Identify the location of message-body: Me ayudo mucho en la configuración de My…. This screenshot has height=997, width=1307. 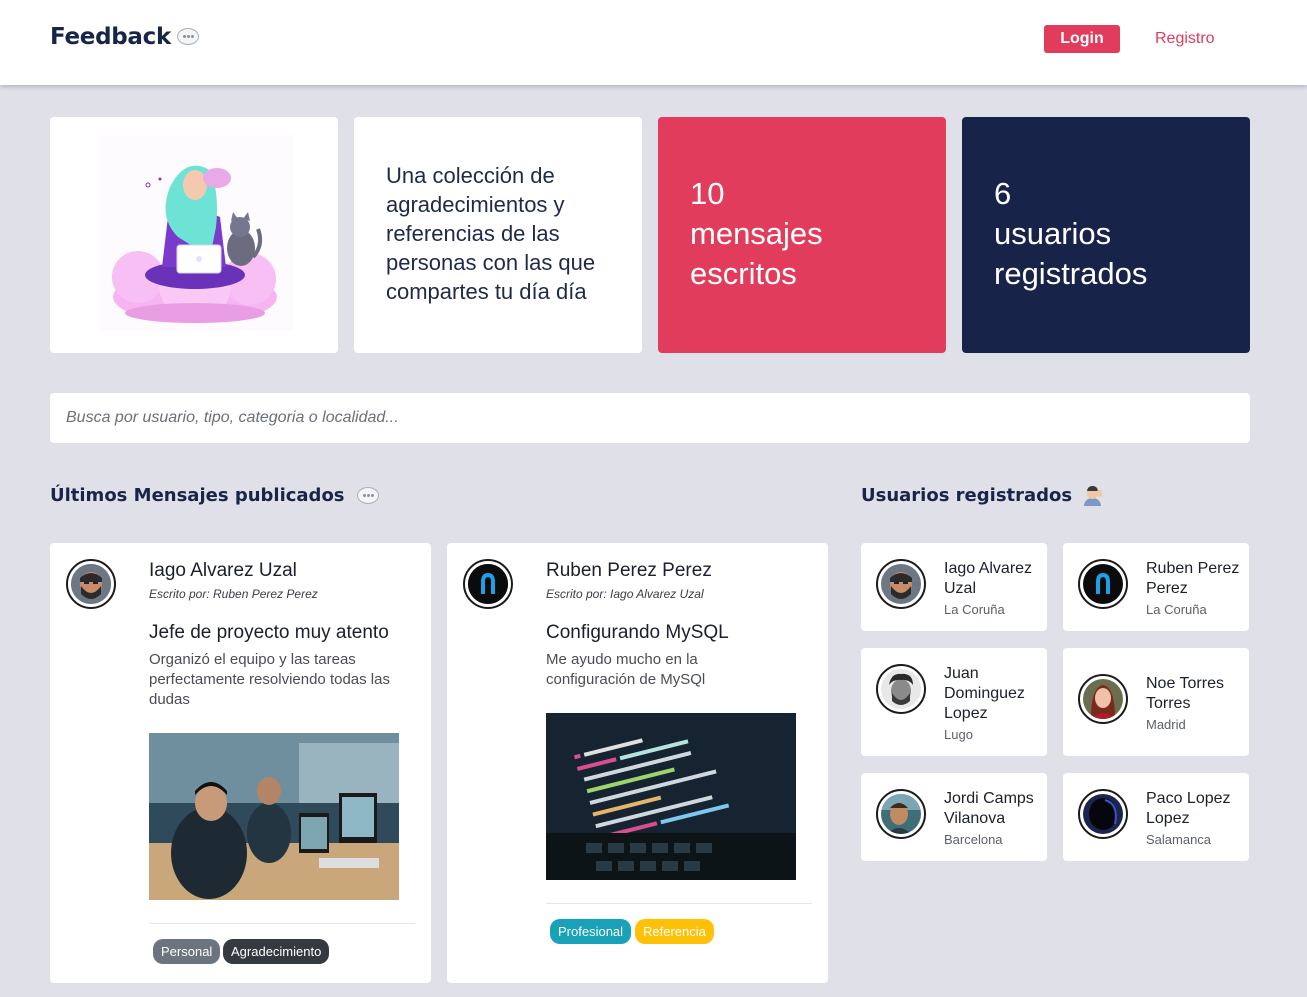
(626, 669).